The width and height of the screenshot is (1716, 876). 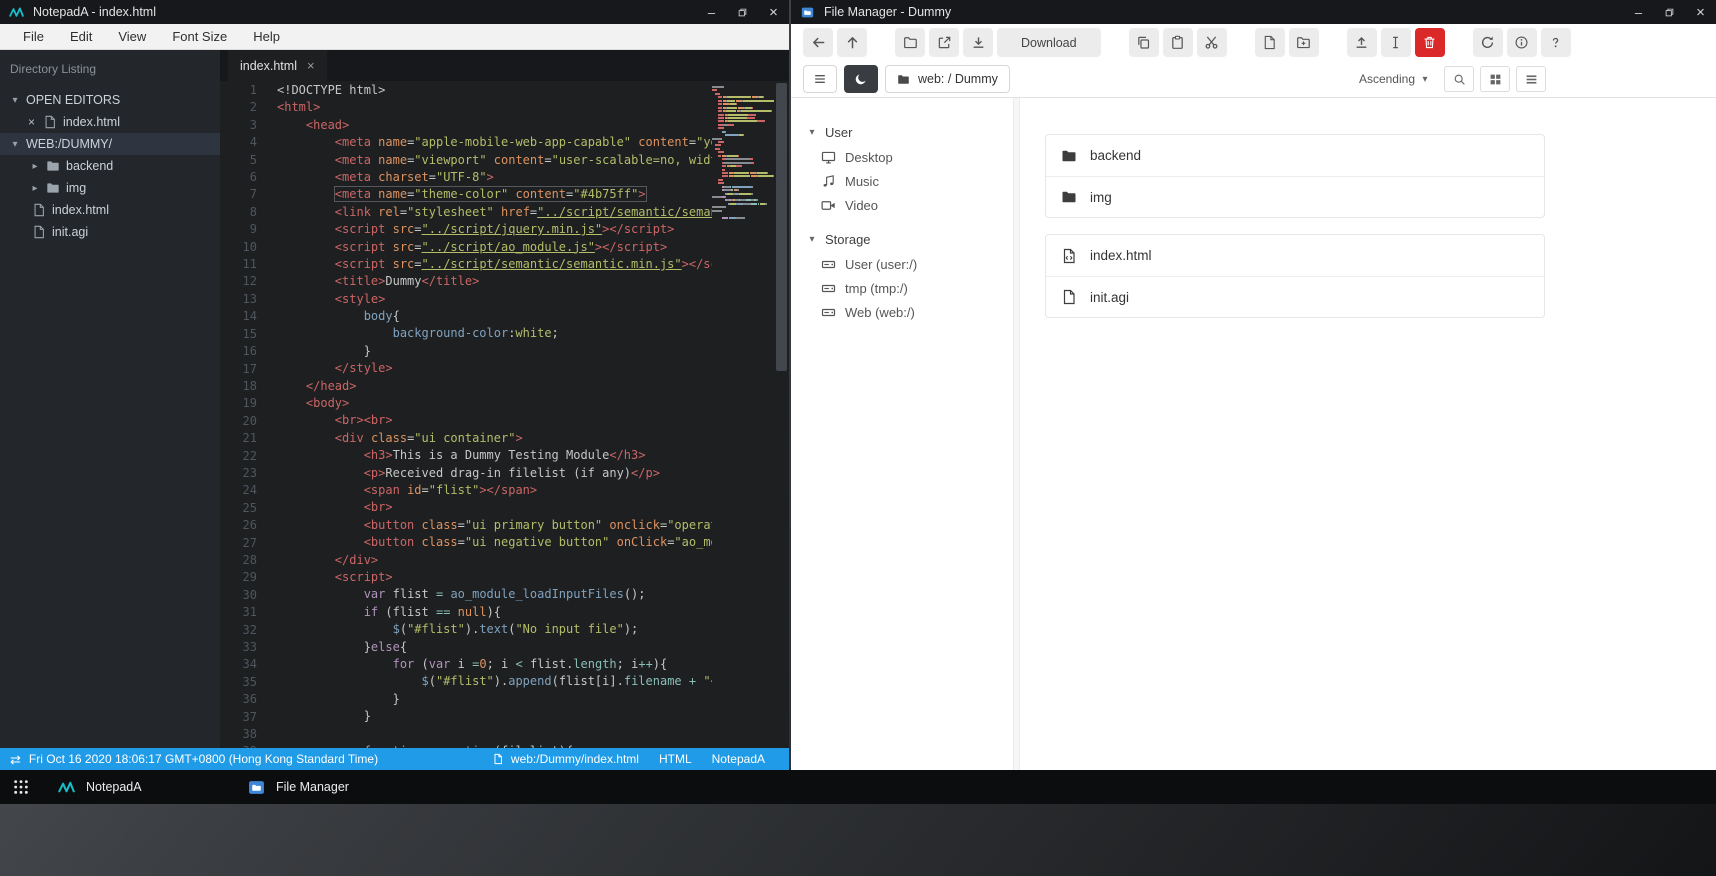 I want to click on fm-sidebar-scrollbar, so click(x=1016, y=434).